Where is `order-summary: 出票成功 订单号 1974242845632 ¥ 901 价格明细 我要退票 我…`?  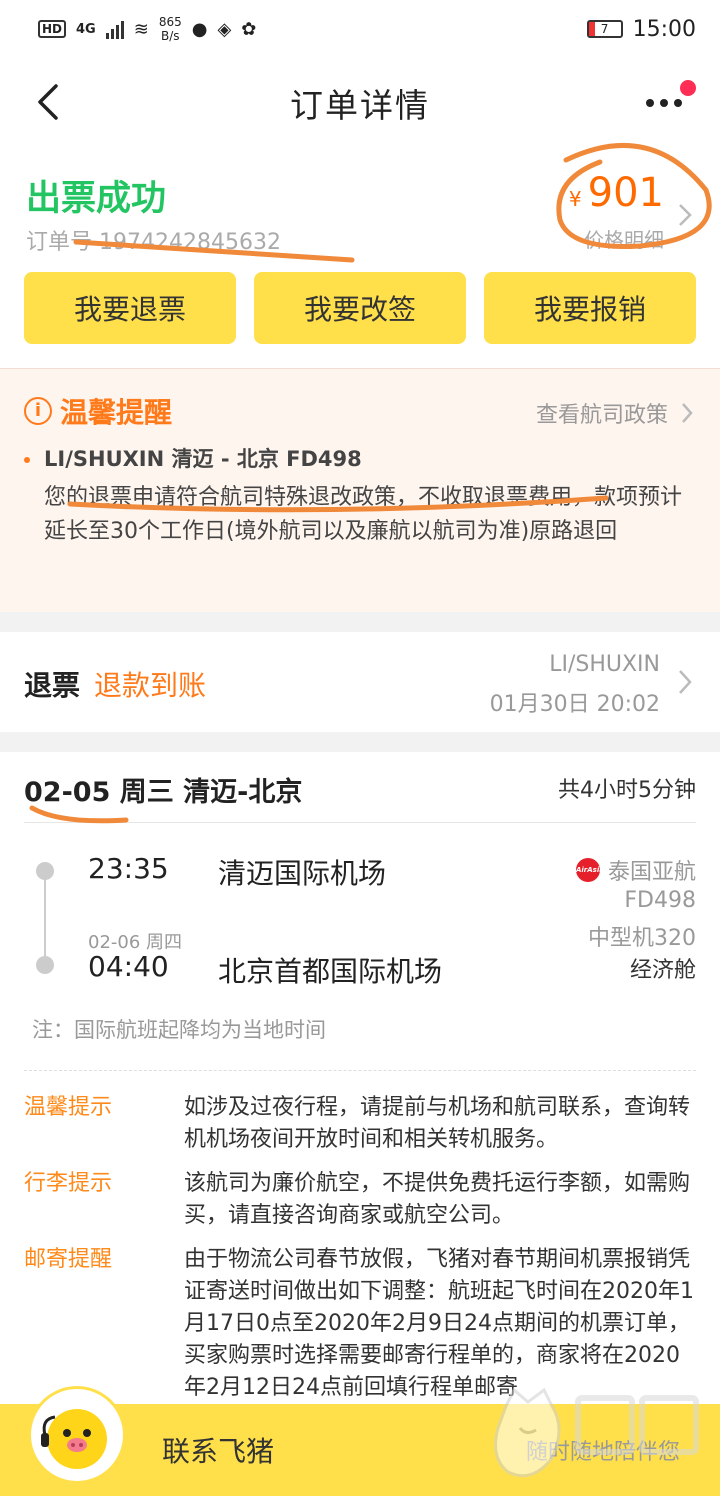
order-summary: 出票成功 订单号 1974242845632 ¥ 901 价格明细 我要退票 我… is located at coordinates (360, 258).